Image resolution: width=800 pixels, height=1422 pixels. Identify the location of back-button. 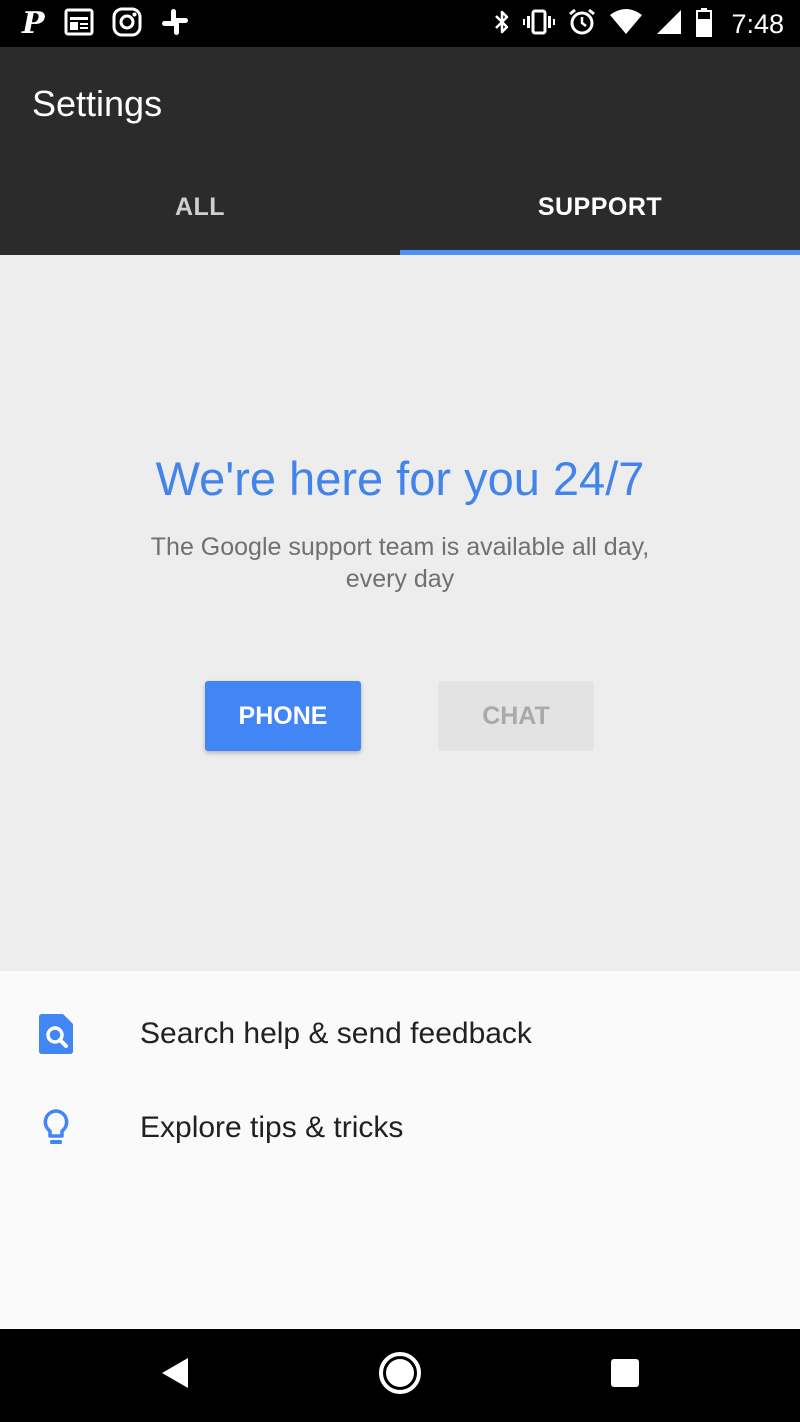
(175, 1375).